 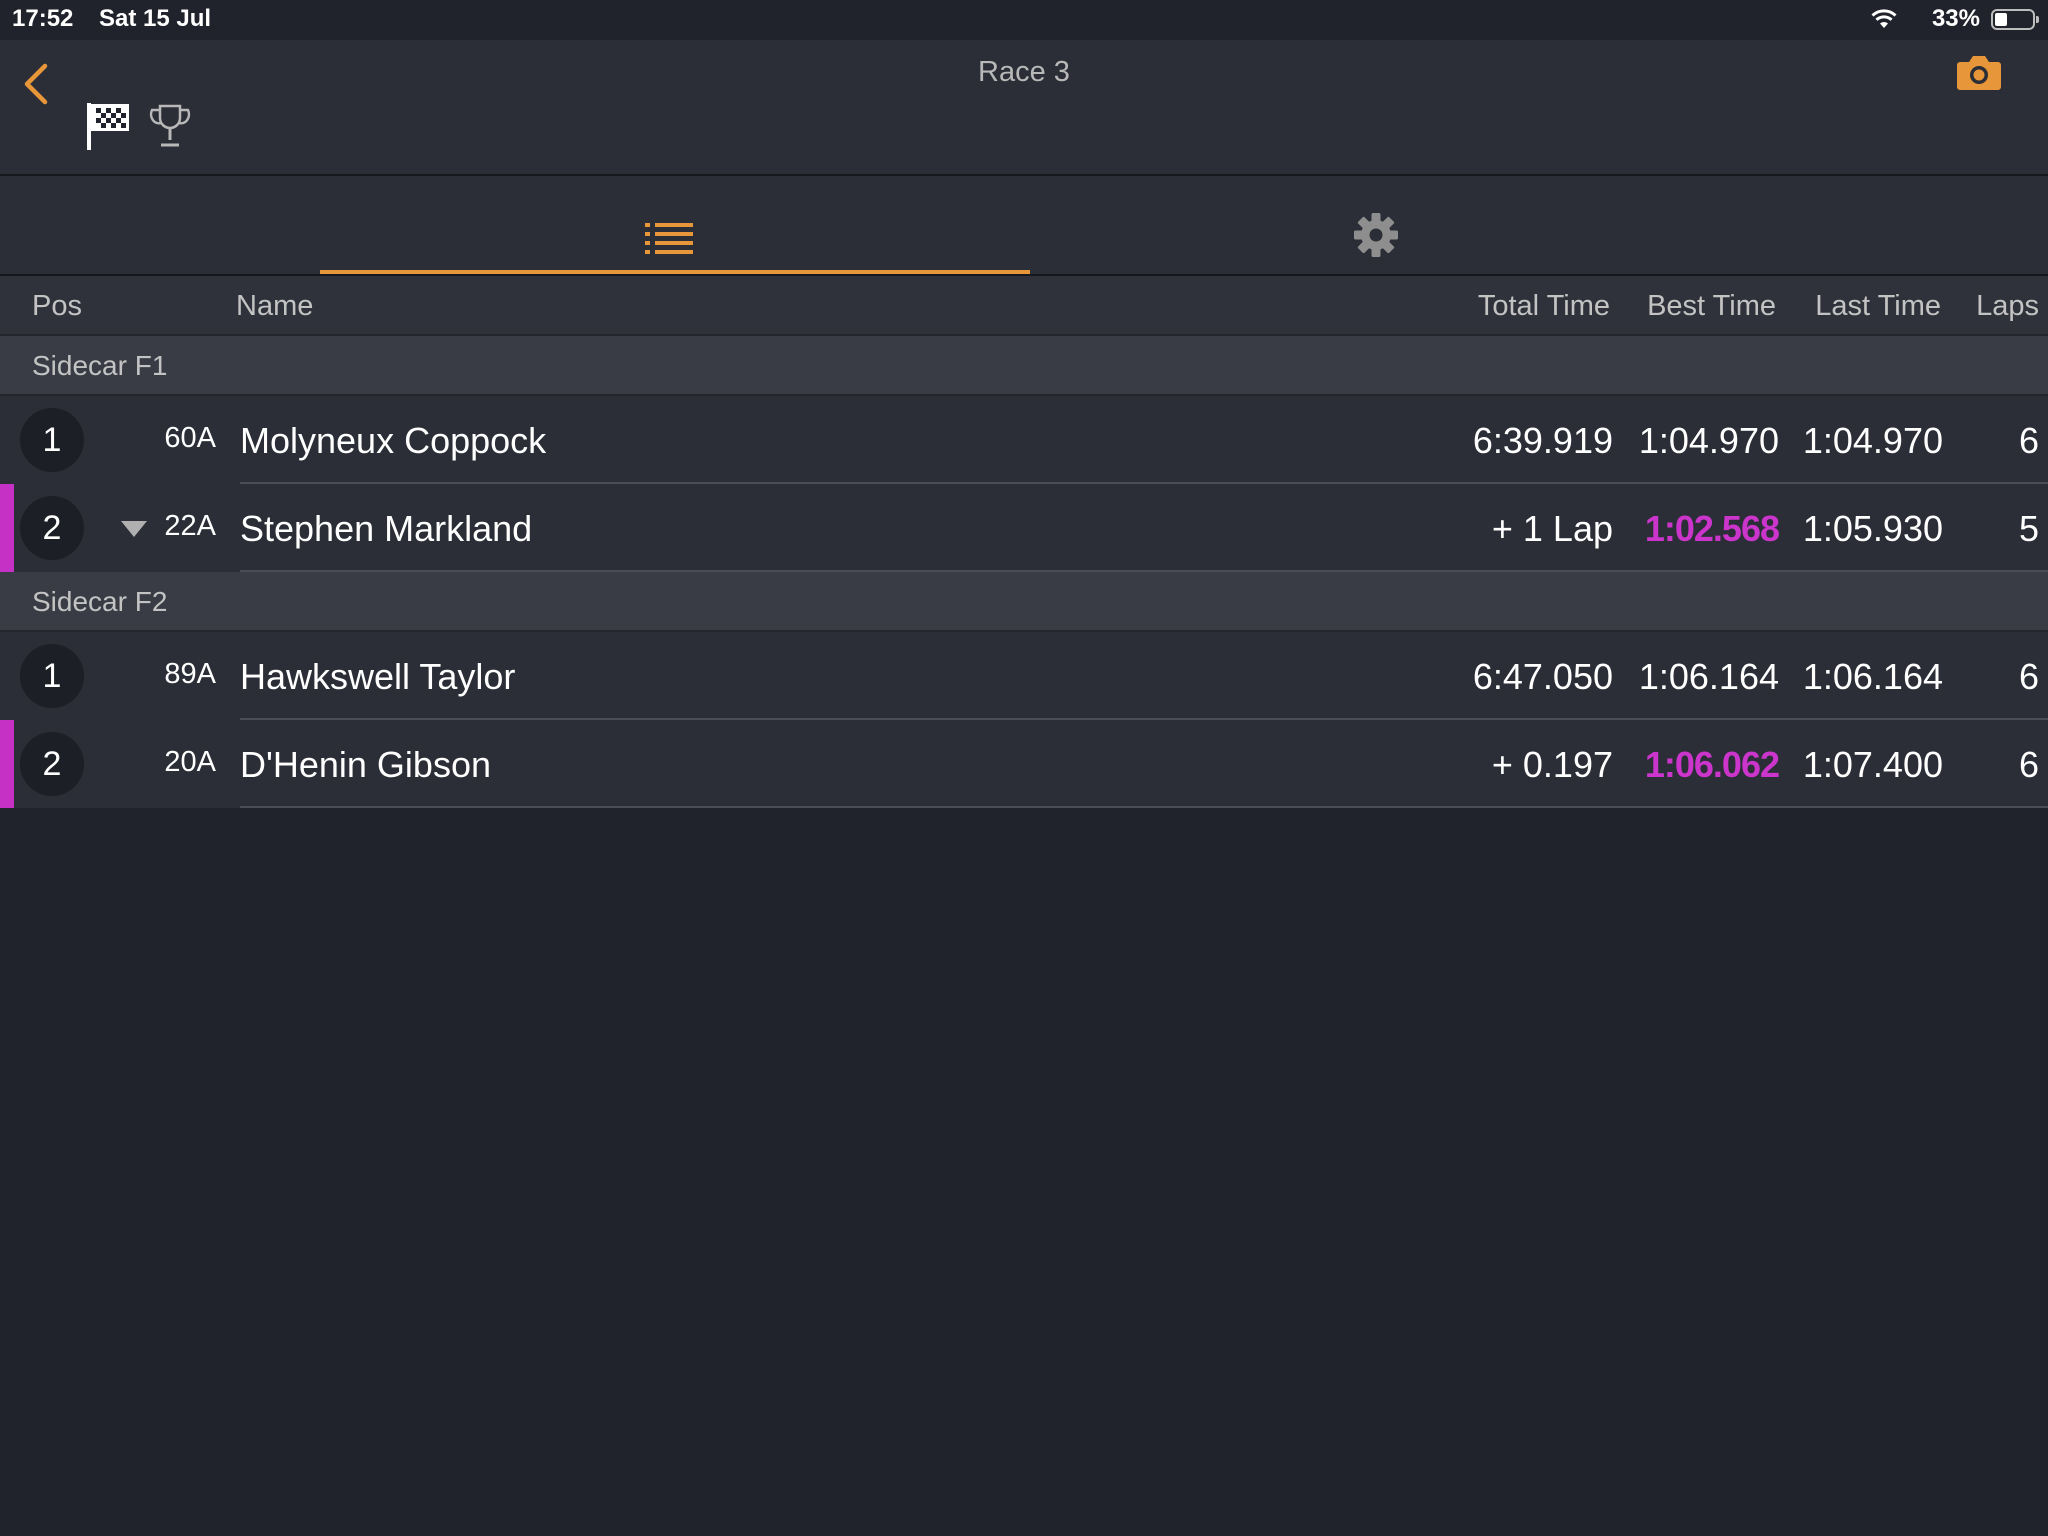 I want to click on section-header: Sidecar F2, so click(x=1024, y=602).